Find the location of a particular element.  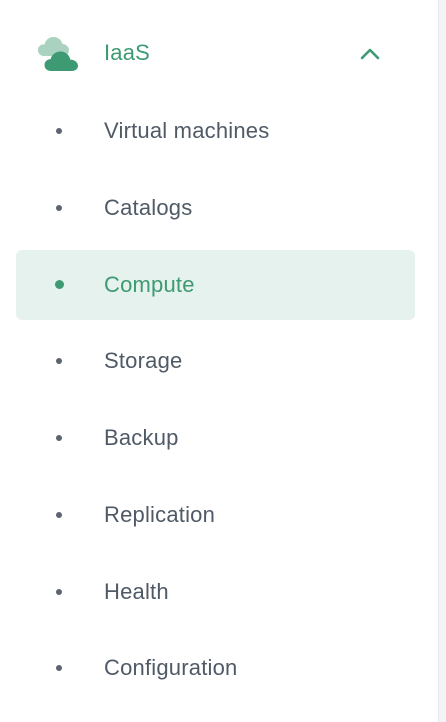

nav-item-label: Configuration is located at coordinates (171, 667).